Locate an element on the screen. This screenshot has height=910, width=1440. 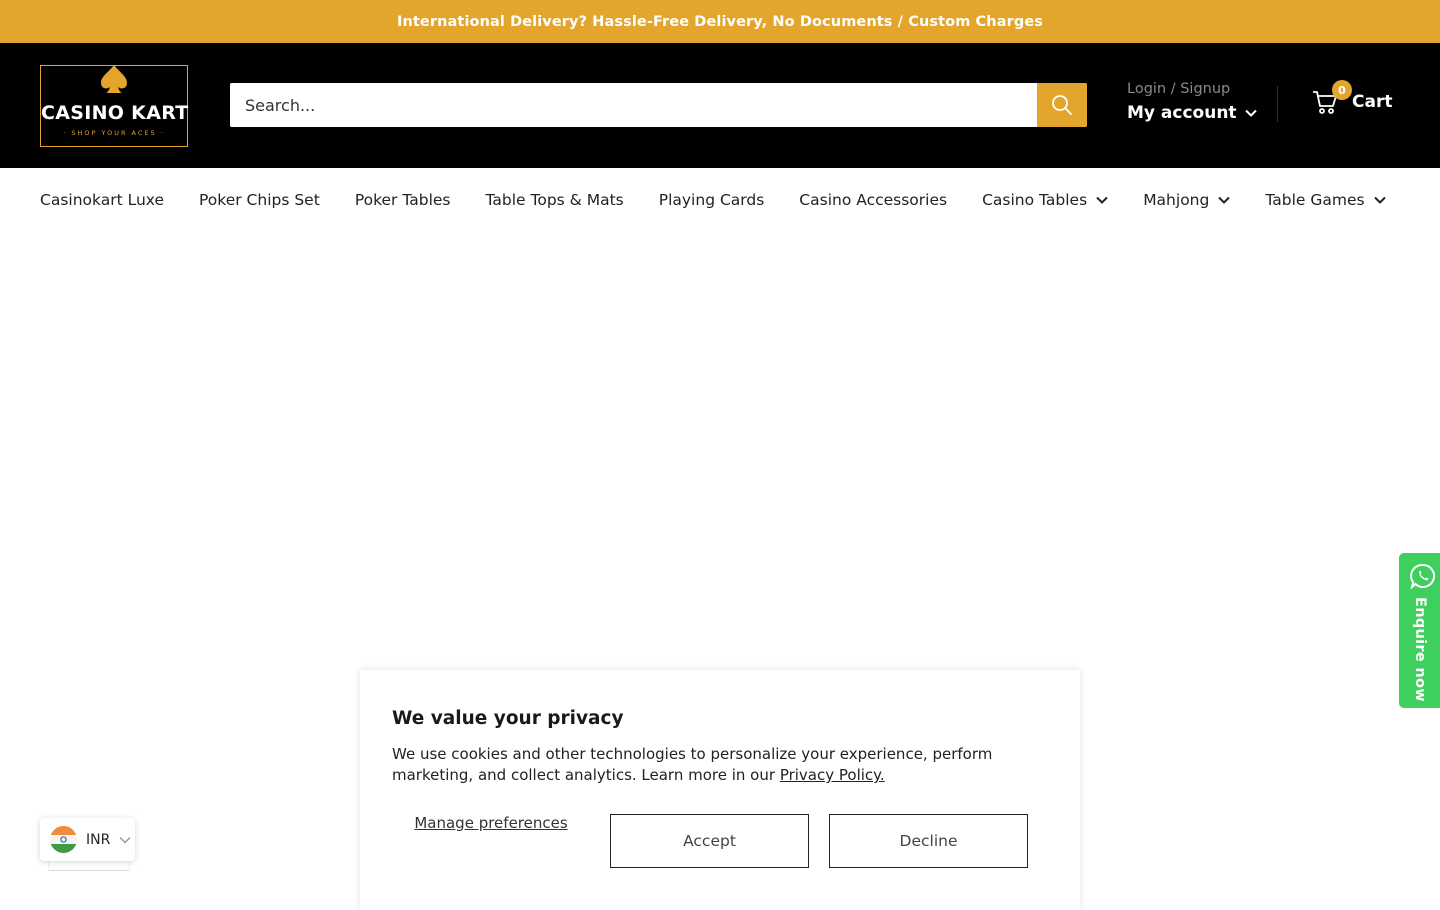
search-bar is located at coordinates (658, 105).